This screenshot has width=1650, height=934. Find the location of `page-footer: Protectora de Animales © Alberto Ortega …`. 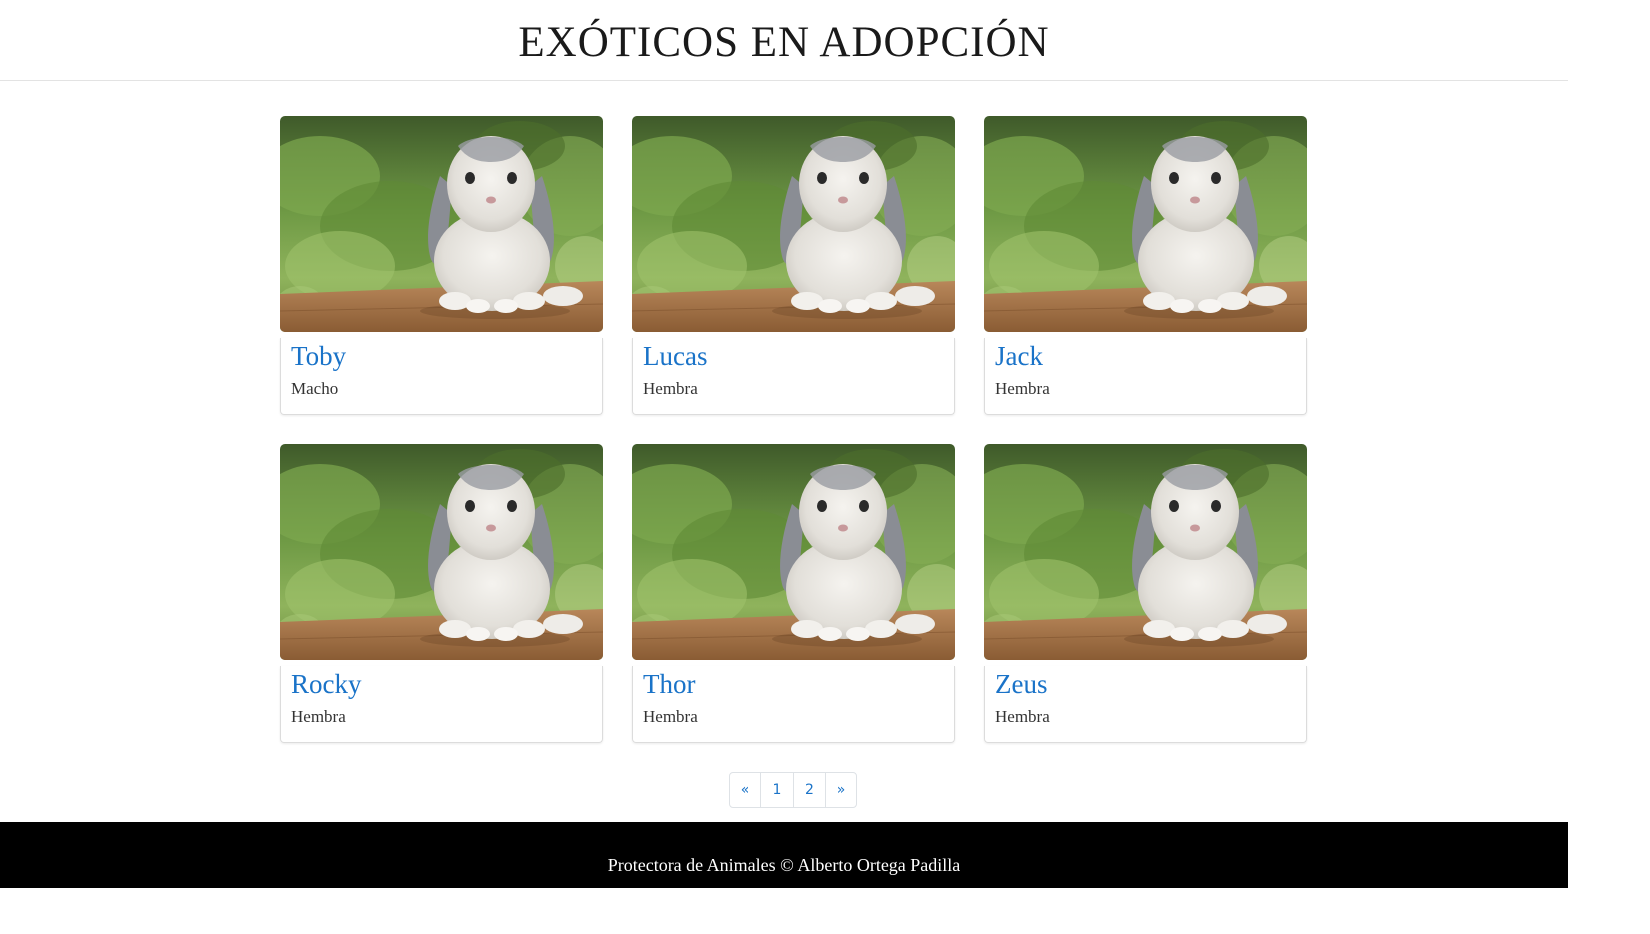

page-footer: Protectora de Animales © Alberto Ortega … is located at coordinates (784, 855).